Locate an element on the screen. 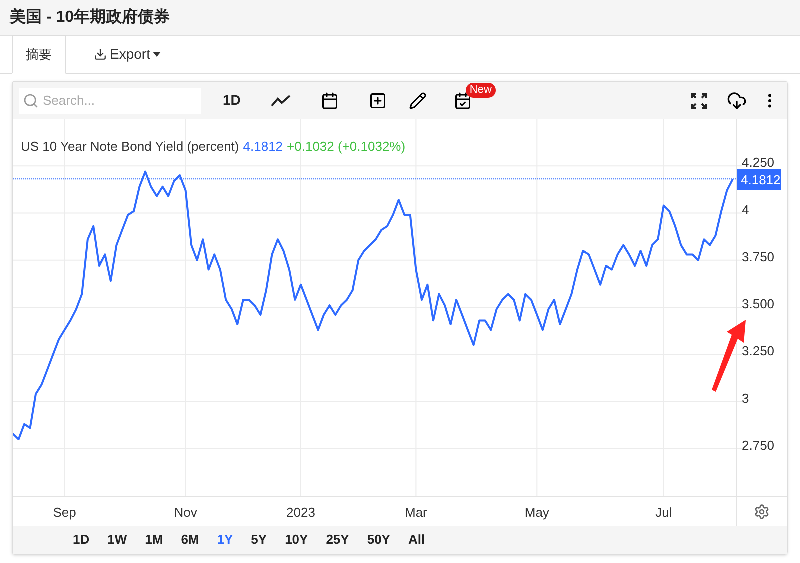 This screenshot has height=563, width=800. y-axis-label: 3.750 is located at coordinates (758, 256).